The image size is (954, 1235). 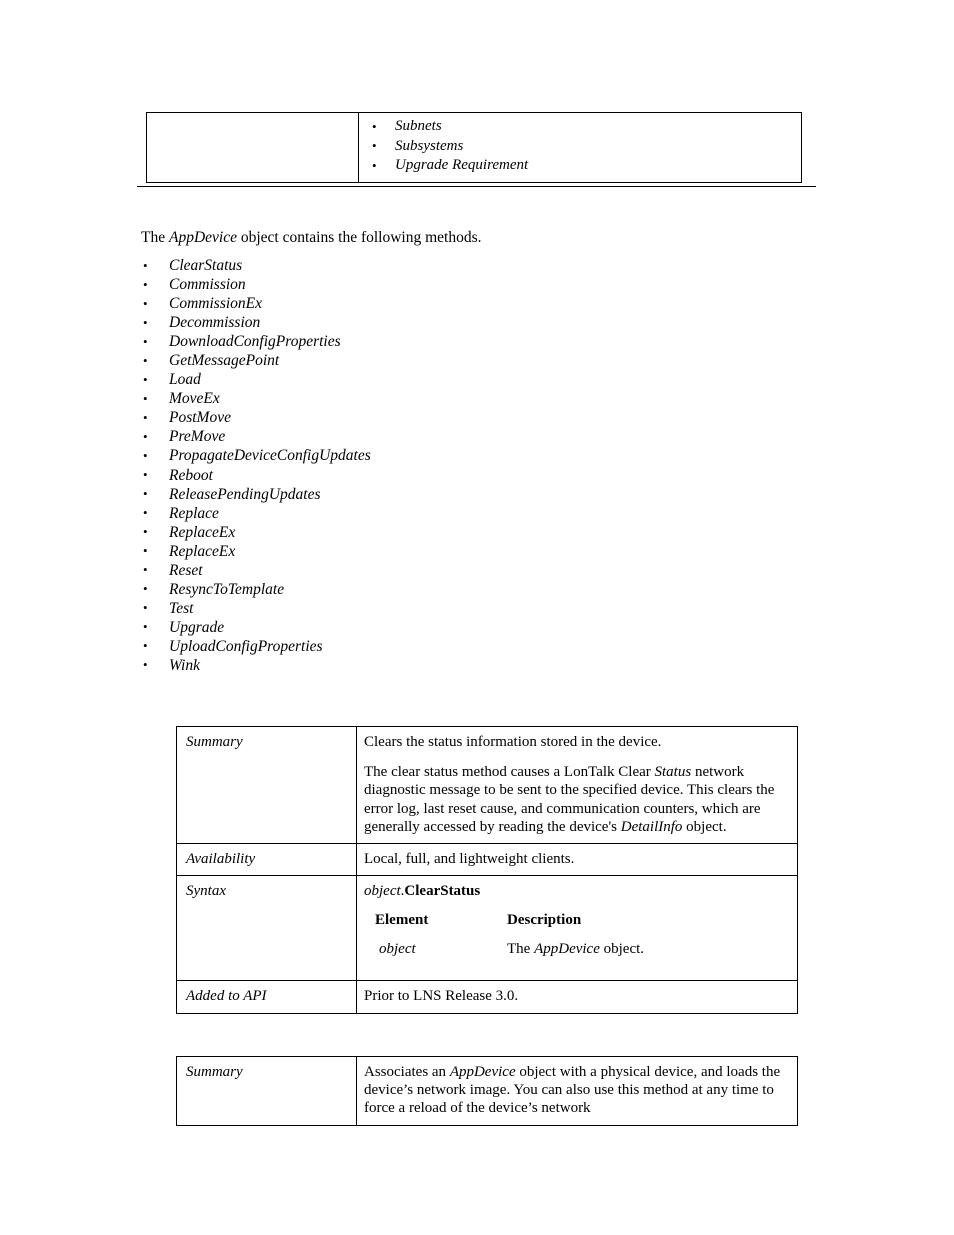 What do you see at coordinates (575, 166) in the screenshot?
I see `list-item: Upgrade Requirement` at bounding box center [575, 166].